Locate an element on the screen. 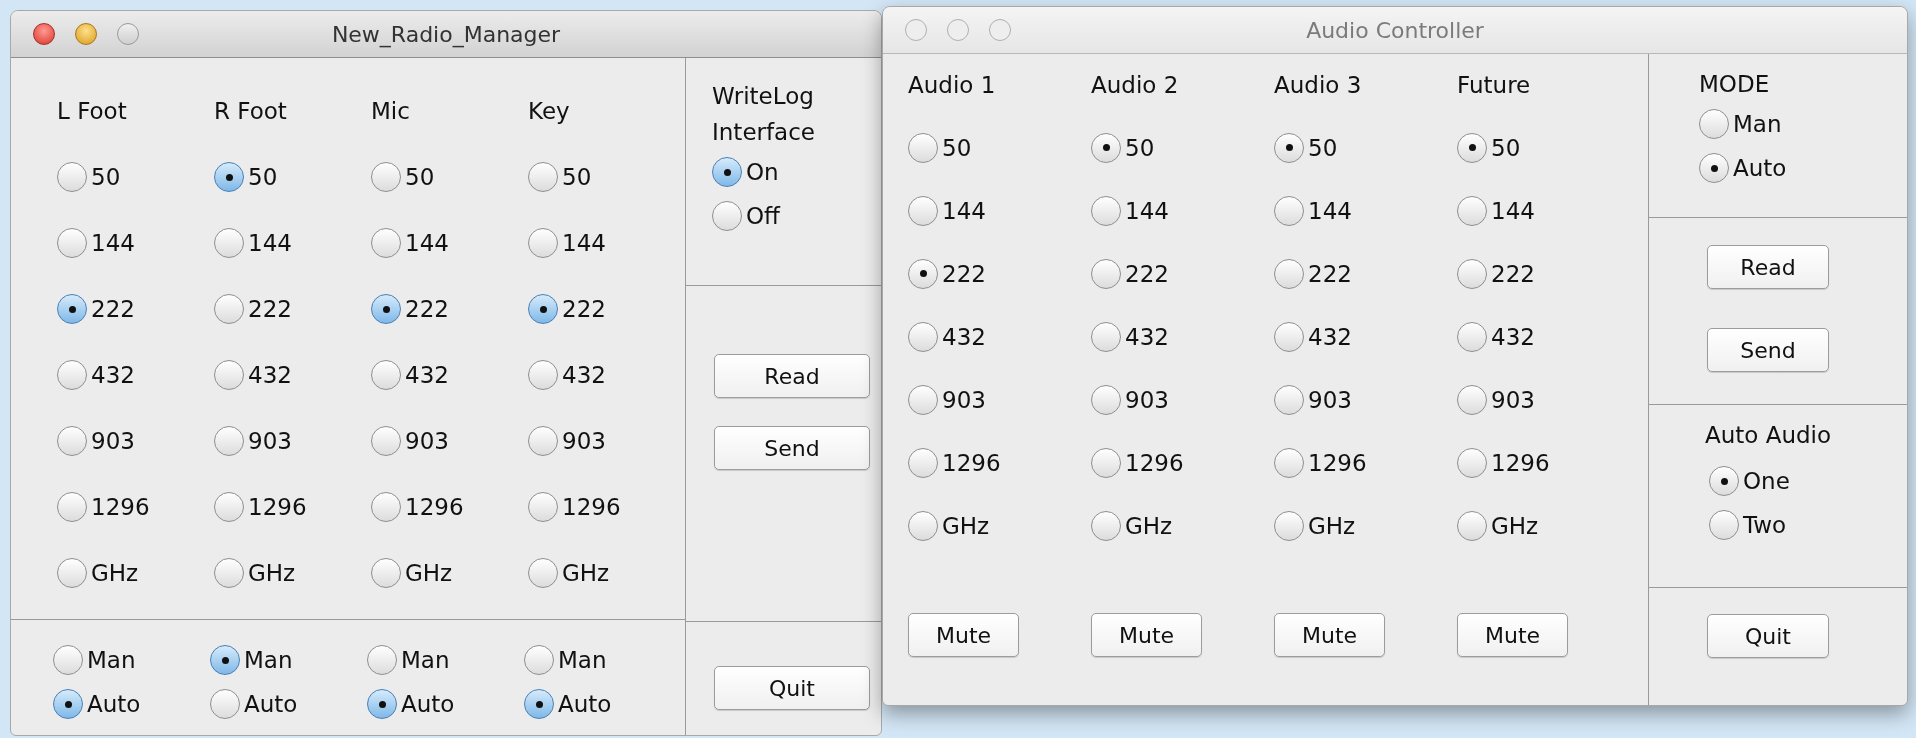  minimize-button is located at coordinates (86, 34).